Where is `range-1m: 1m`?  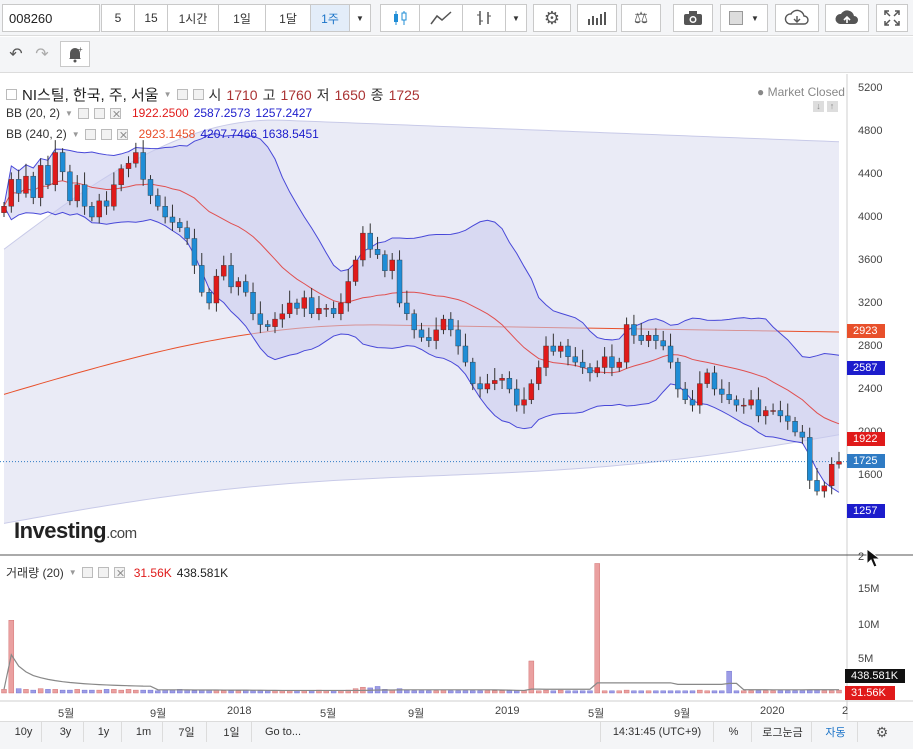
range-1m: 1m is located at coordinates (144, 732).